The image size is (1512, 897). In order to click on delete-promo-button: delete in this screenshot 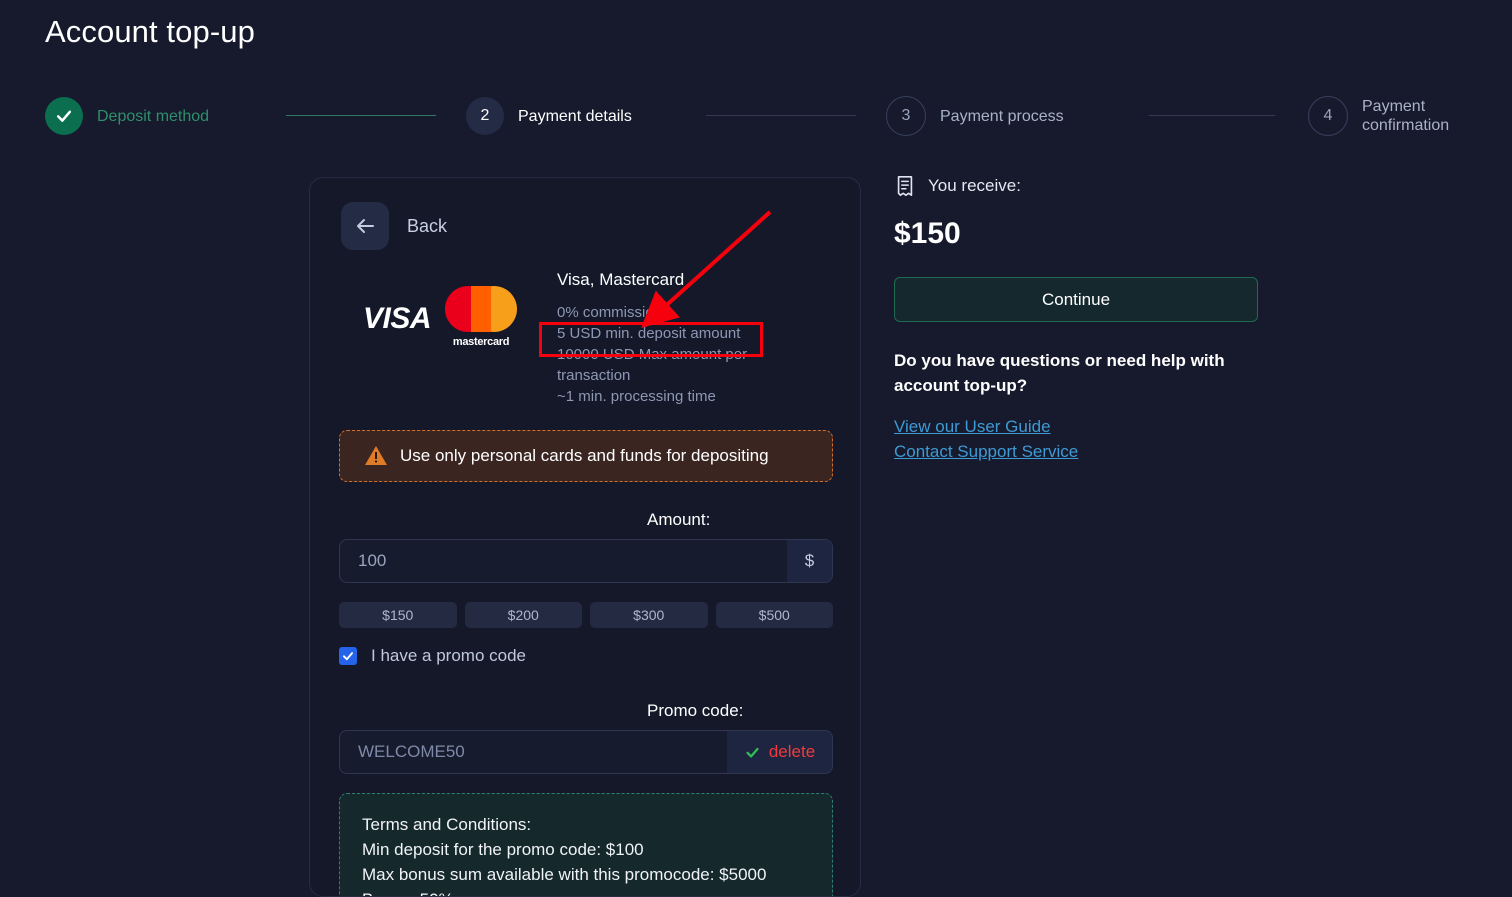, I will do `click(779, 752)`.